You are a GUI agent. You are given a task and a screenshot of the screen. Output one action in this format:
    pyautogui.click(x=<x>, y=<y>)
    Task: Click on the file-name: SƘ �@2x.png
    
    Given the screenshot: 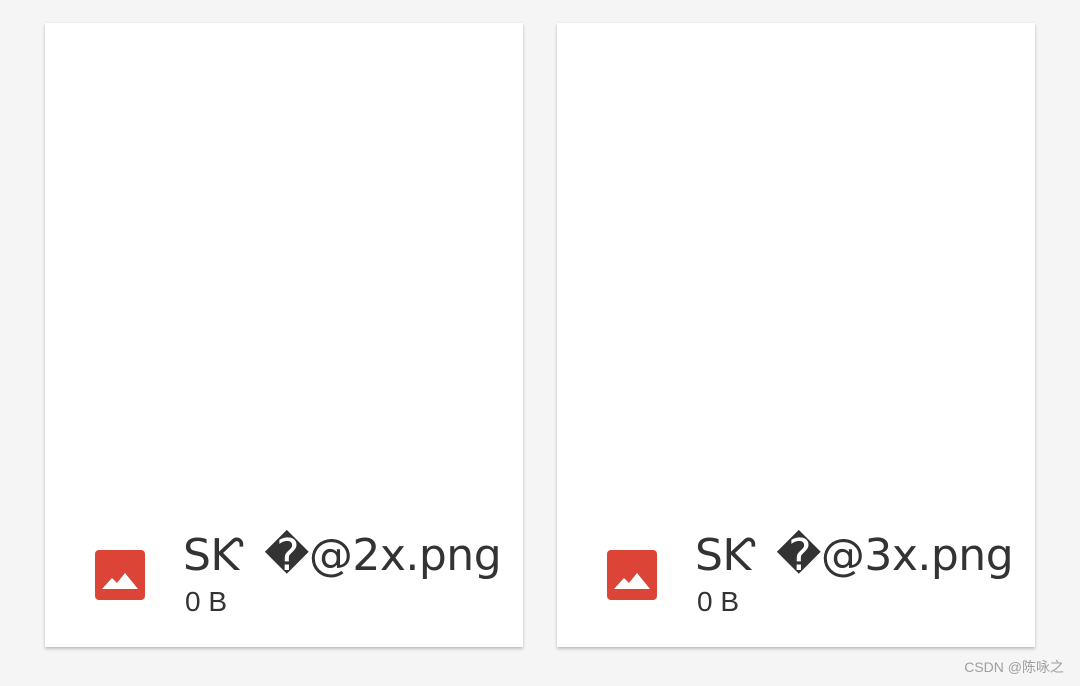 What is the action you would take?
    pyautogui.click(x=342, y=555)
    